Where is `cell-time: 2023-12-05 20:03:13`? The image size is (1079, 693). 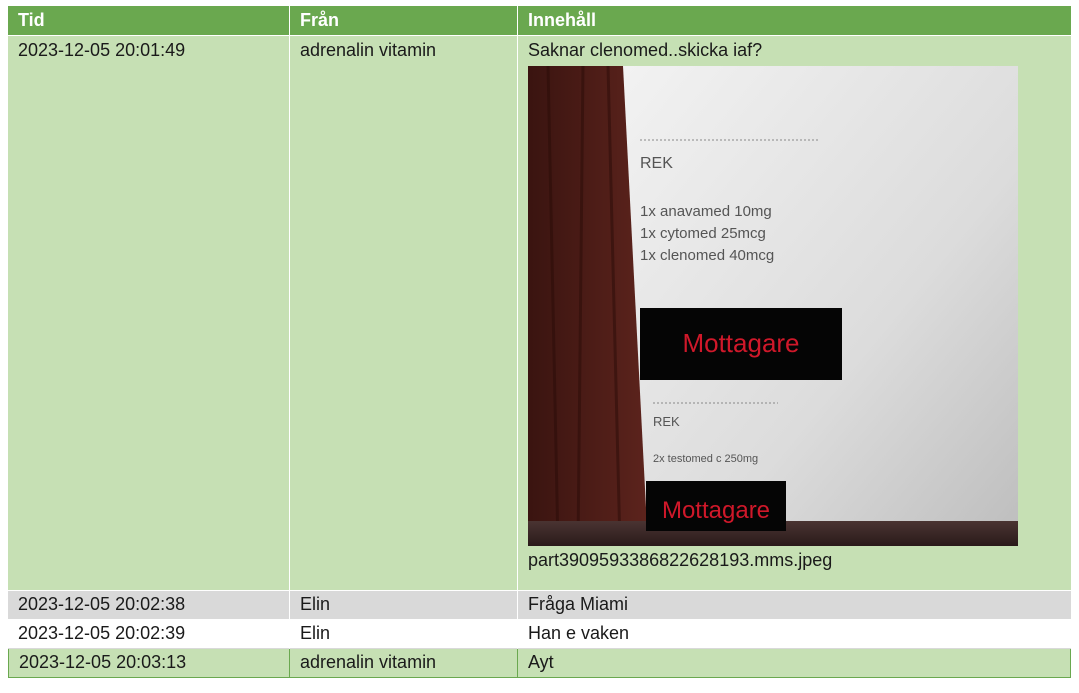 cell-time: 2023-12-05 20:03:13 is located at coordinates (149, 663).